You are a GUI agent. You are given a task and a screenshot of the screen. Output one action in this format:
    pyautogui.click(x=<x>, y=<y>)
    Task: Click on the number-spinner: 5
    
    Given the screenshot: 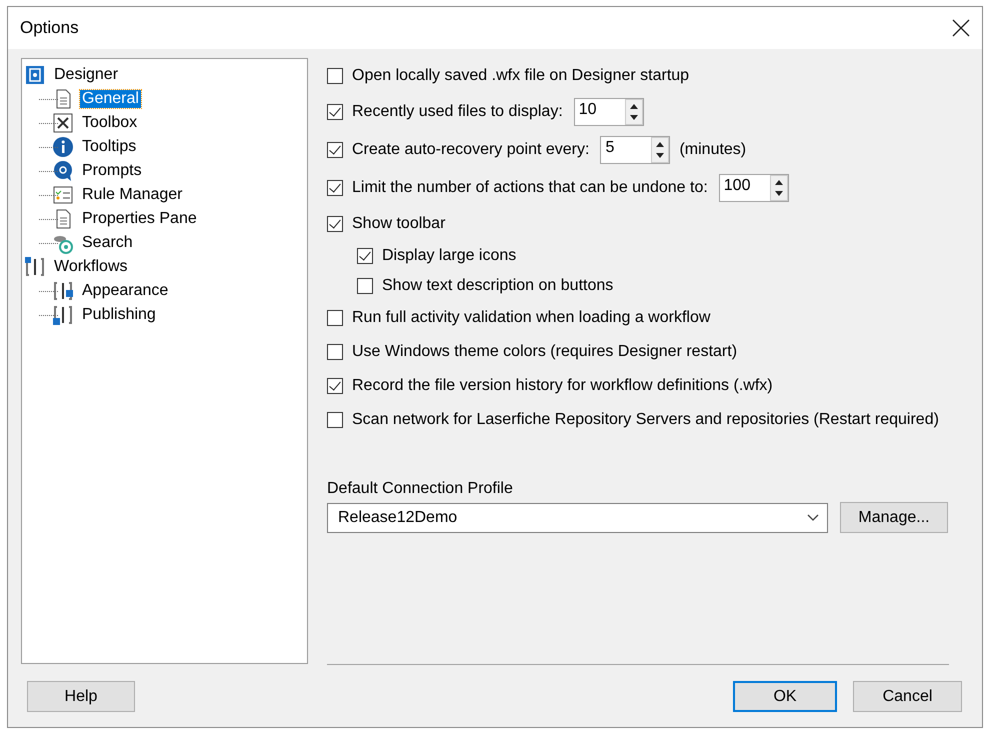 What is the action you would take?
    pyautogui.click(x=635, y=150)
    